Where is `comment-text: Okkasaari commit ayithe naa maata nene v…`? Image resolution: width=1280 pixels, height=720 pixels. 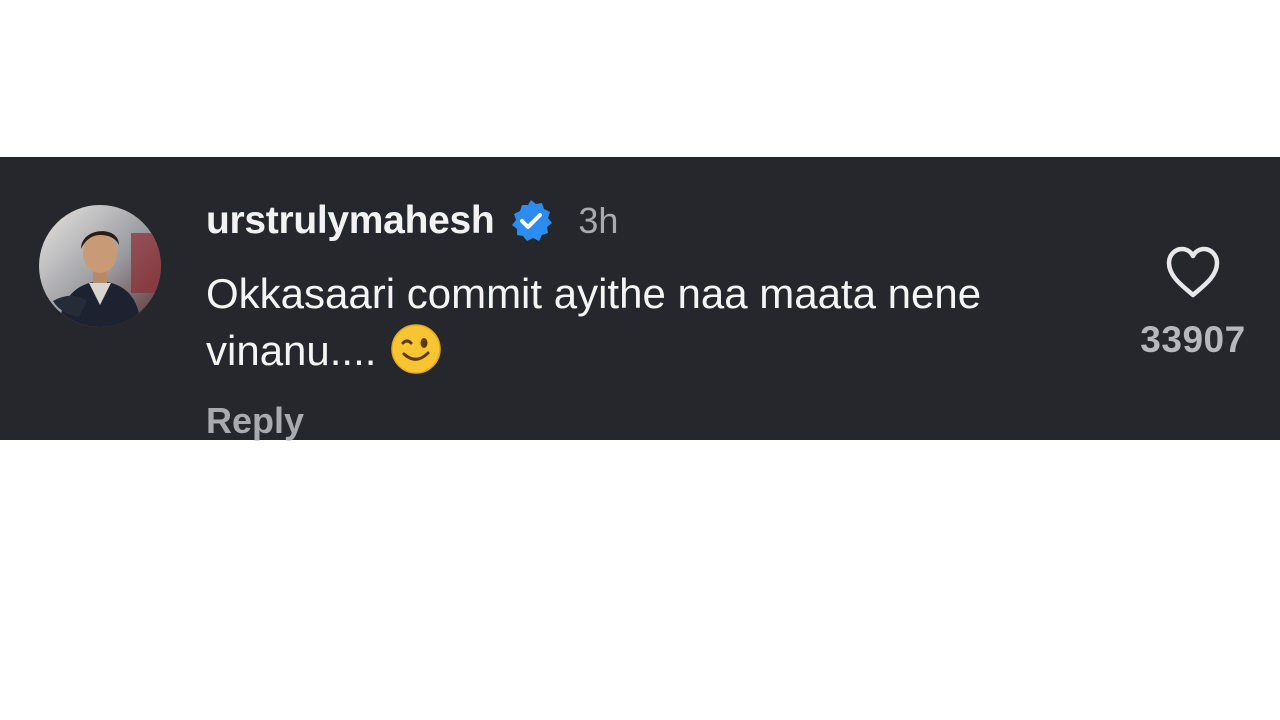
comment-text: Okkasaari commit ayithe naa maata nene v… is located at coordinates (656, 322).